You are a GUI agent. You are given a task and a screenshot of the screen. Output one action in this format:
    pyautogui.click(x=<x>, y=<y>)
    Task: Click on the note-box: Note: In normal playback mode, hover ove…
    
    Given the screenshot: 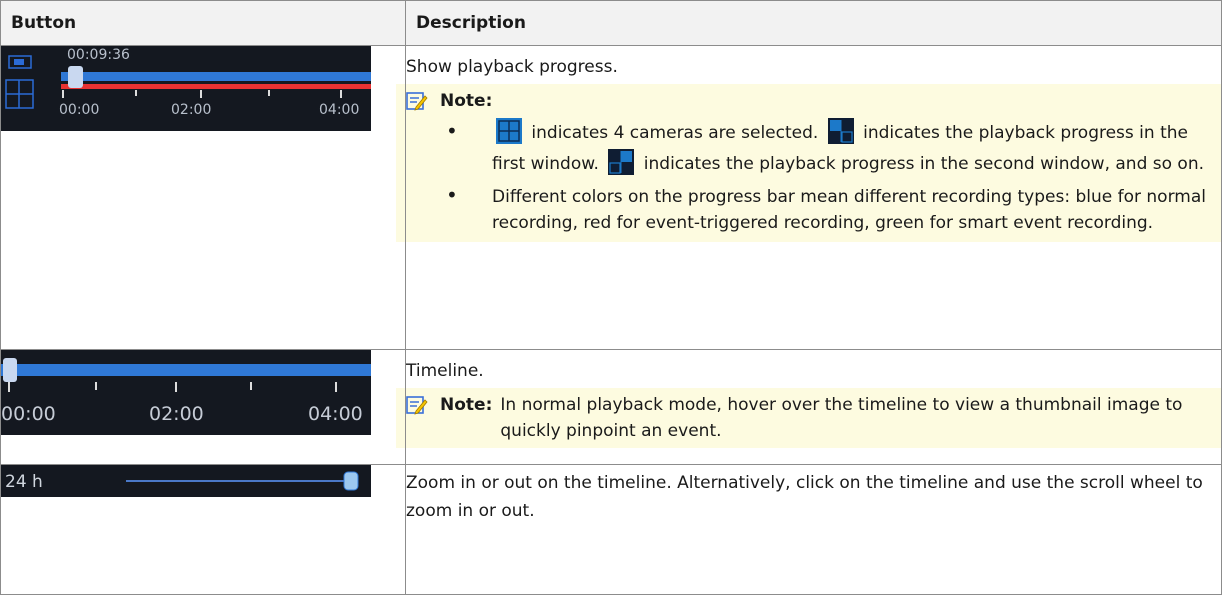 What is the action you would take?
    pyautogui.click(x=808, y=418)
    